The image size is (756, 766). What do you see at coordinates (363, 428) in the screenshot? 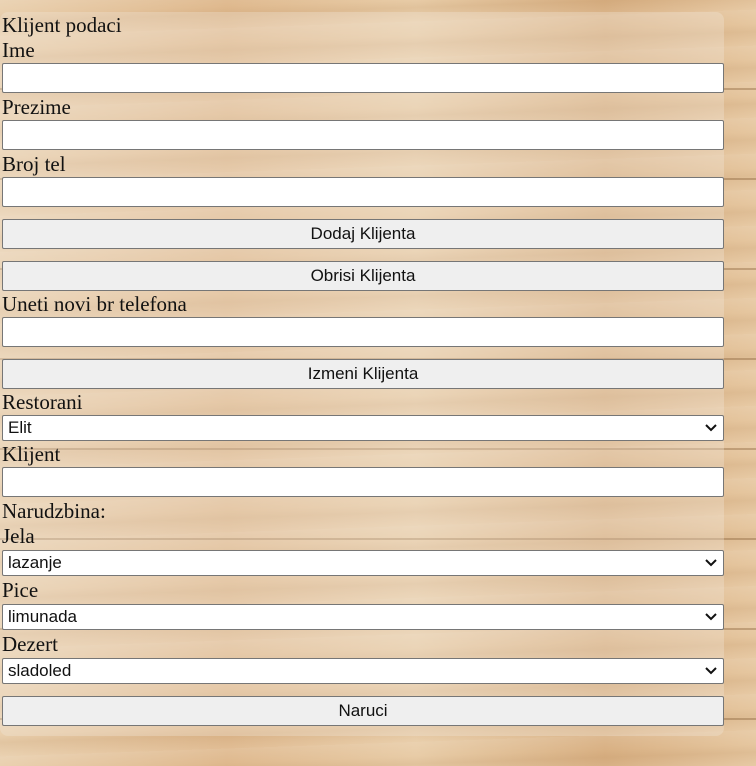
I see `restorani-select: Elit` at bounding box center [363, 428].